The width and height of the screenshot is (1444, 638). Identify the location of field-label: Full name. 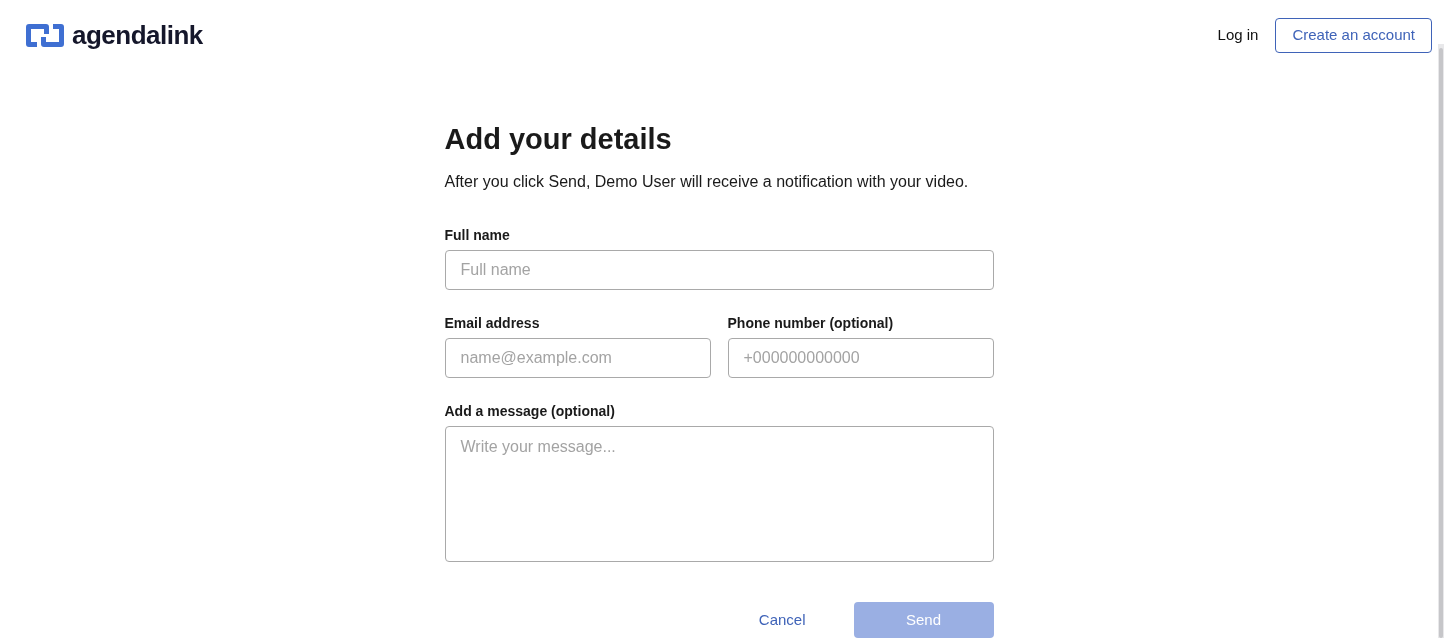
(477, 235).